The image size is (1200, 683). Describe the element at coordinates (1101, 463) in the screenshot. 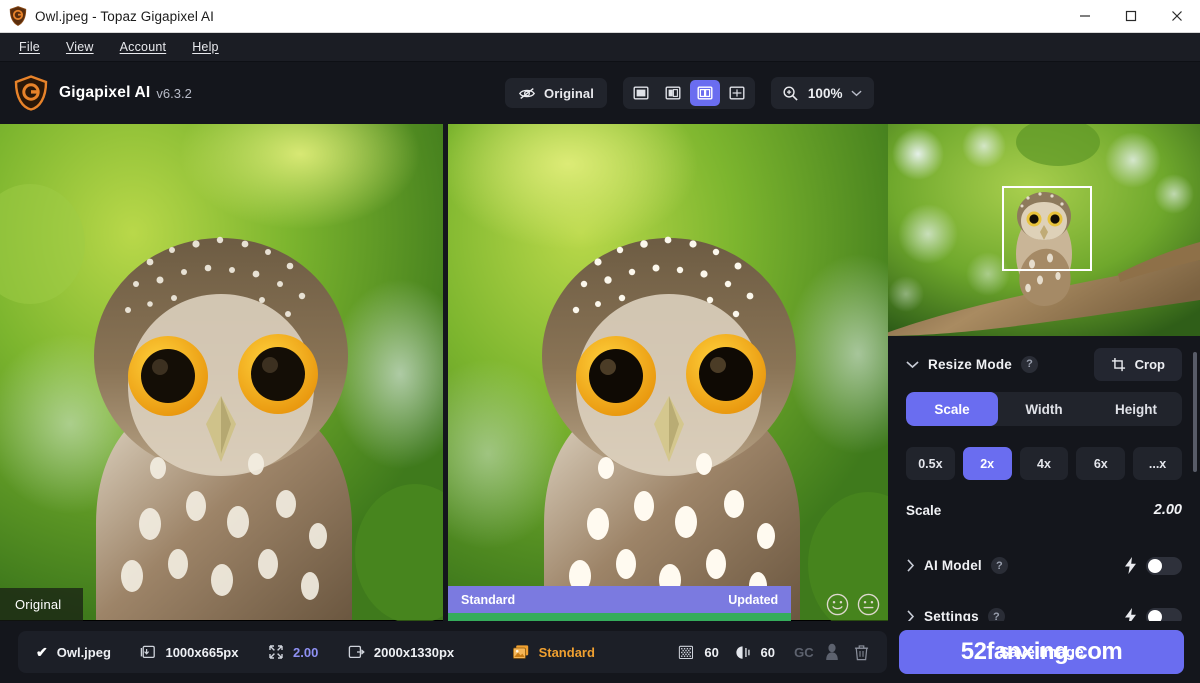

I see `preset-6x: 6x` at that location.